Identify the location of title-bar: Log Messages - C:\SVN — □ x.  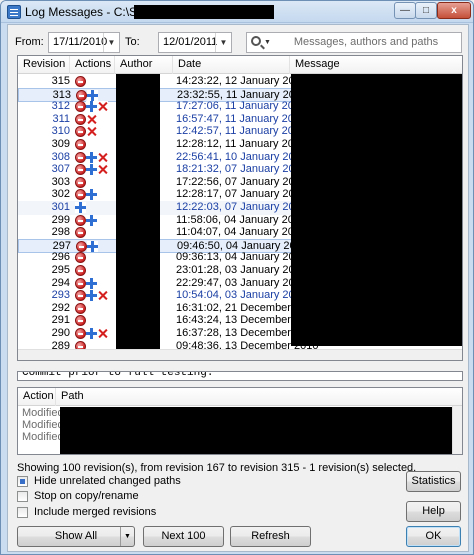
(237, 12).